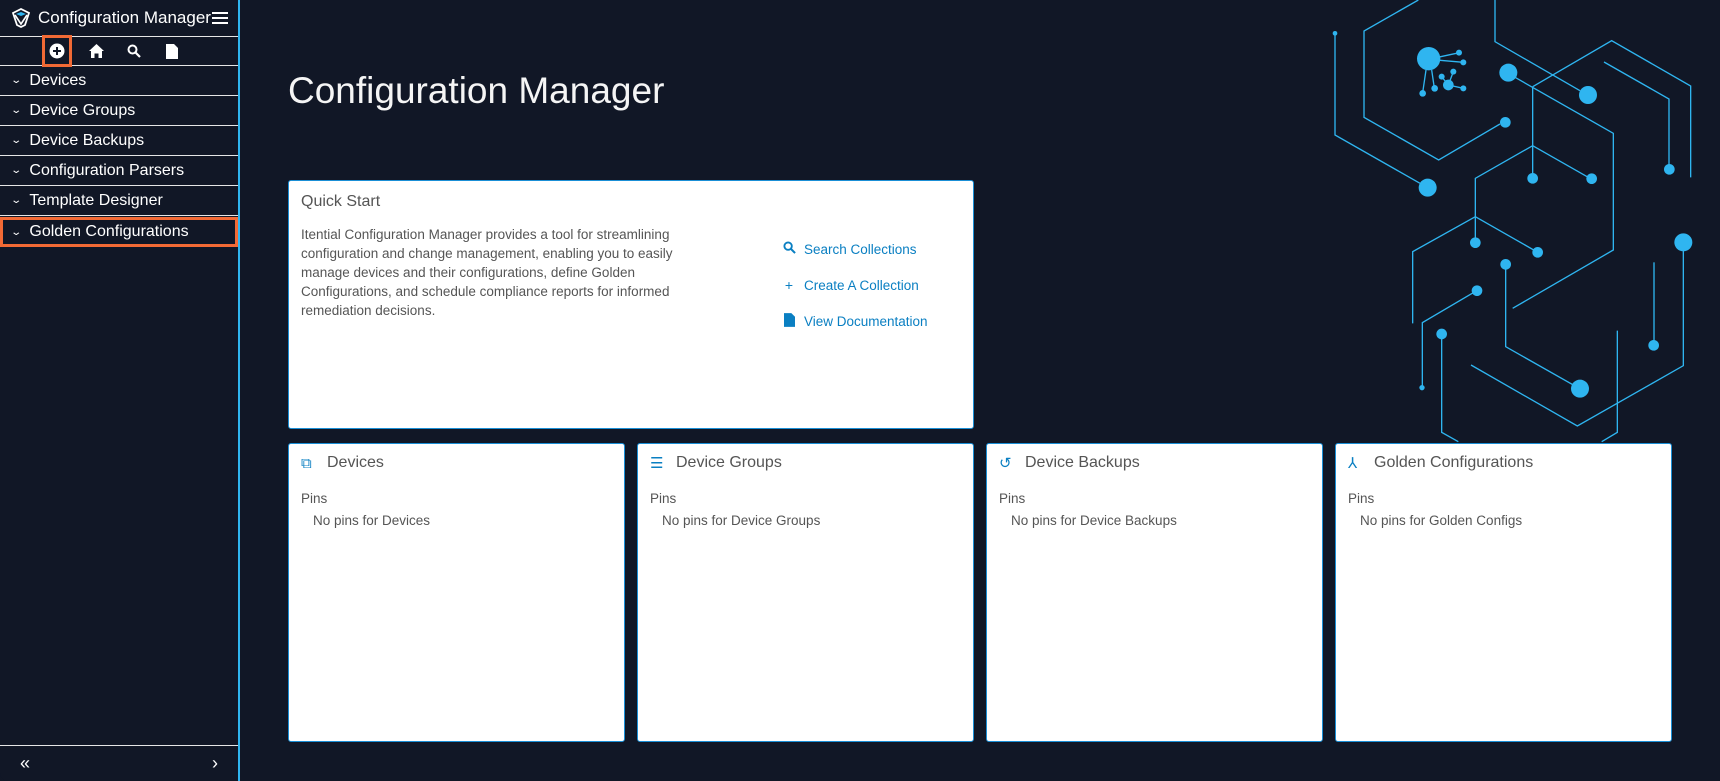 This screenshot has height=781, width=1720. I want to click on plus-icon: +, so click(789, 285).